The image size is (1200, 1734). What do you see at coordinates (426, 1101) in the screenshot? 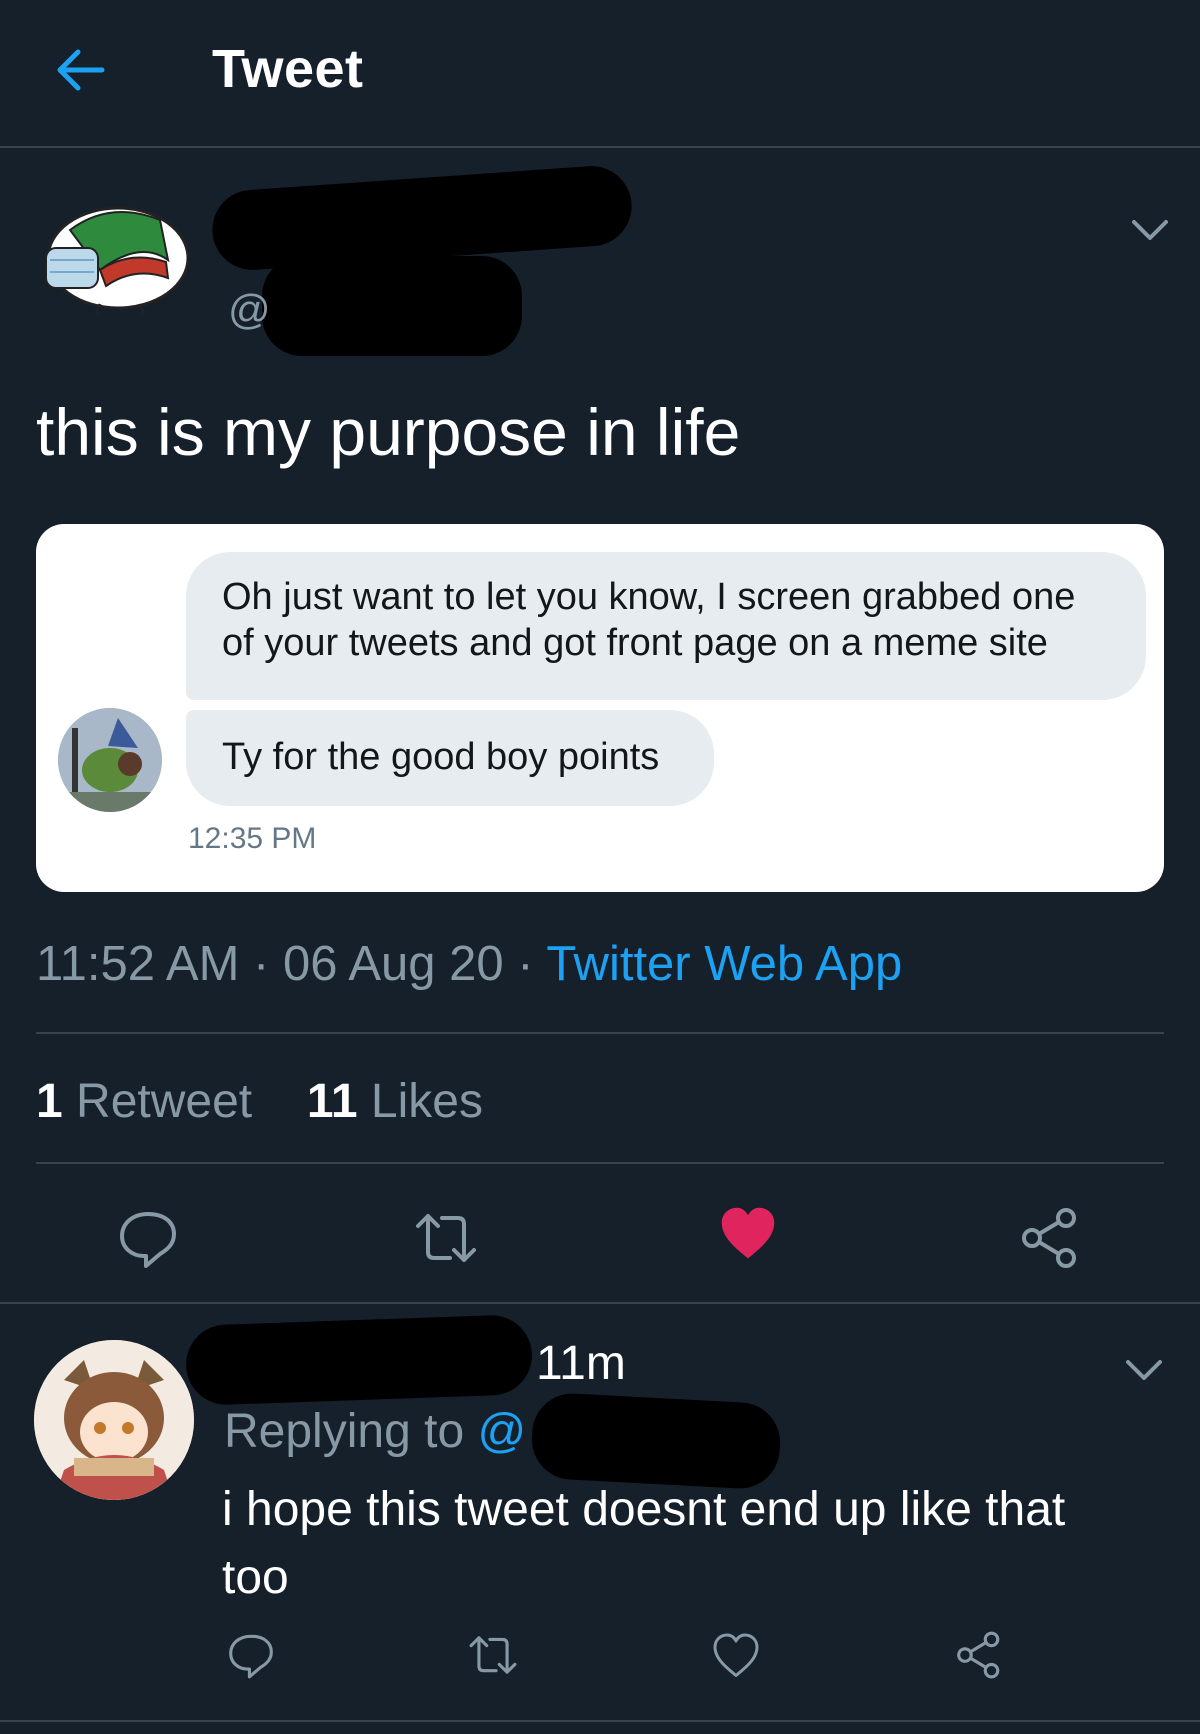
I see `like-label: Likes` at bounding box center [426, 1101].